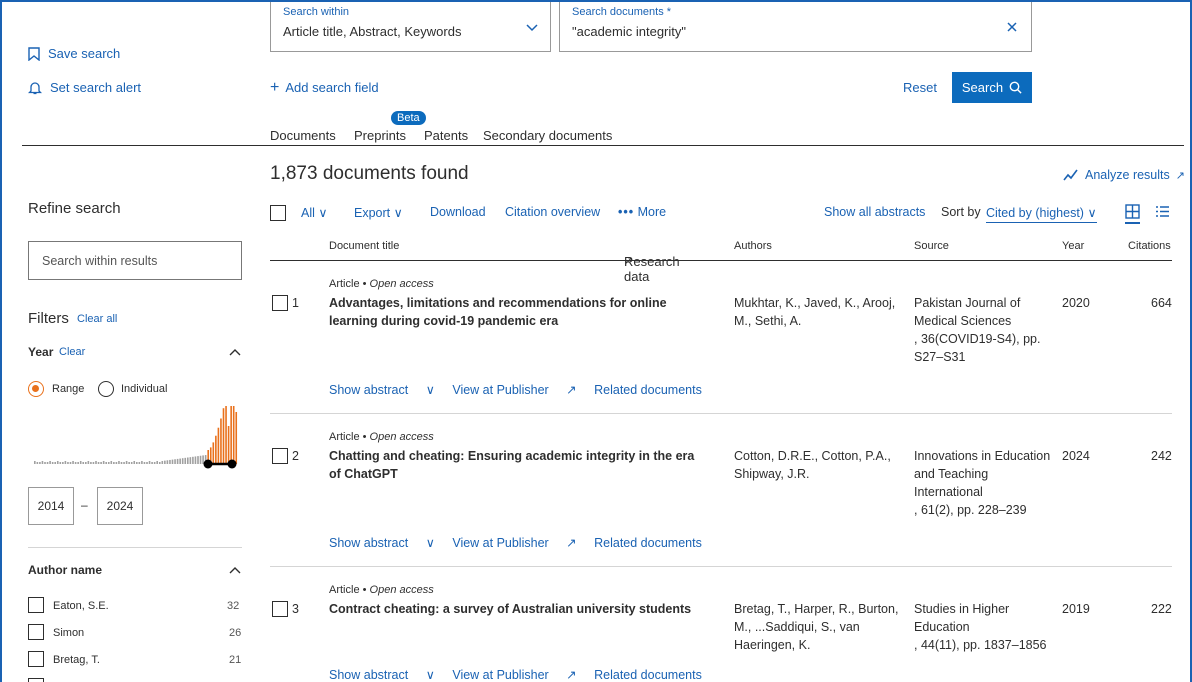 The width and height of the screenshot is (1192, 682). I want to click on citation-overview-link: Citation overview, so click(552, 212).